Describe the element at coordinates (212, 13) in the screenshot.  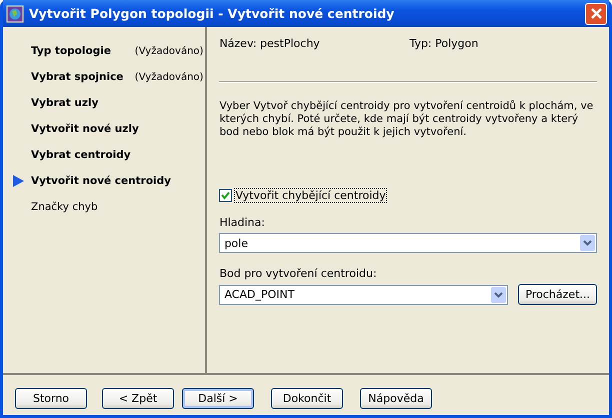
I see `window-title: Vytvořit Polygon topologii - Vytvořit nové centroidy` at that location.